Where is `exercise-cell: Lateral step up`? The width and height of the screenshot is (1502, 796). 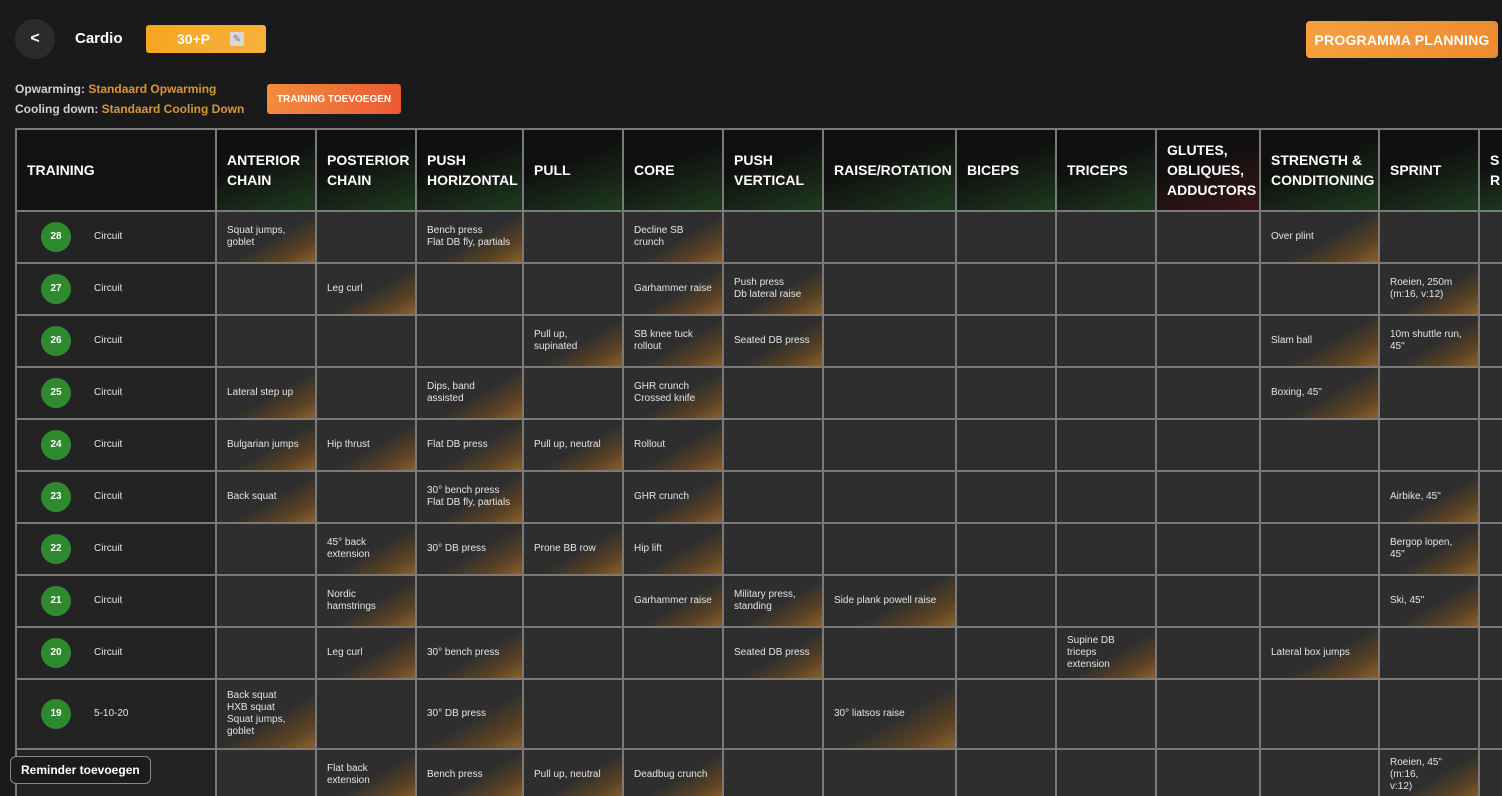
exercise-cell: Lateral step up is located at coordinates (266, 393).